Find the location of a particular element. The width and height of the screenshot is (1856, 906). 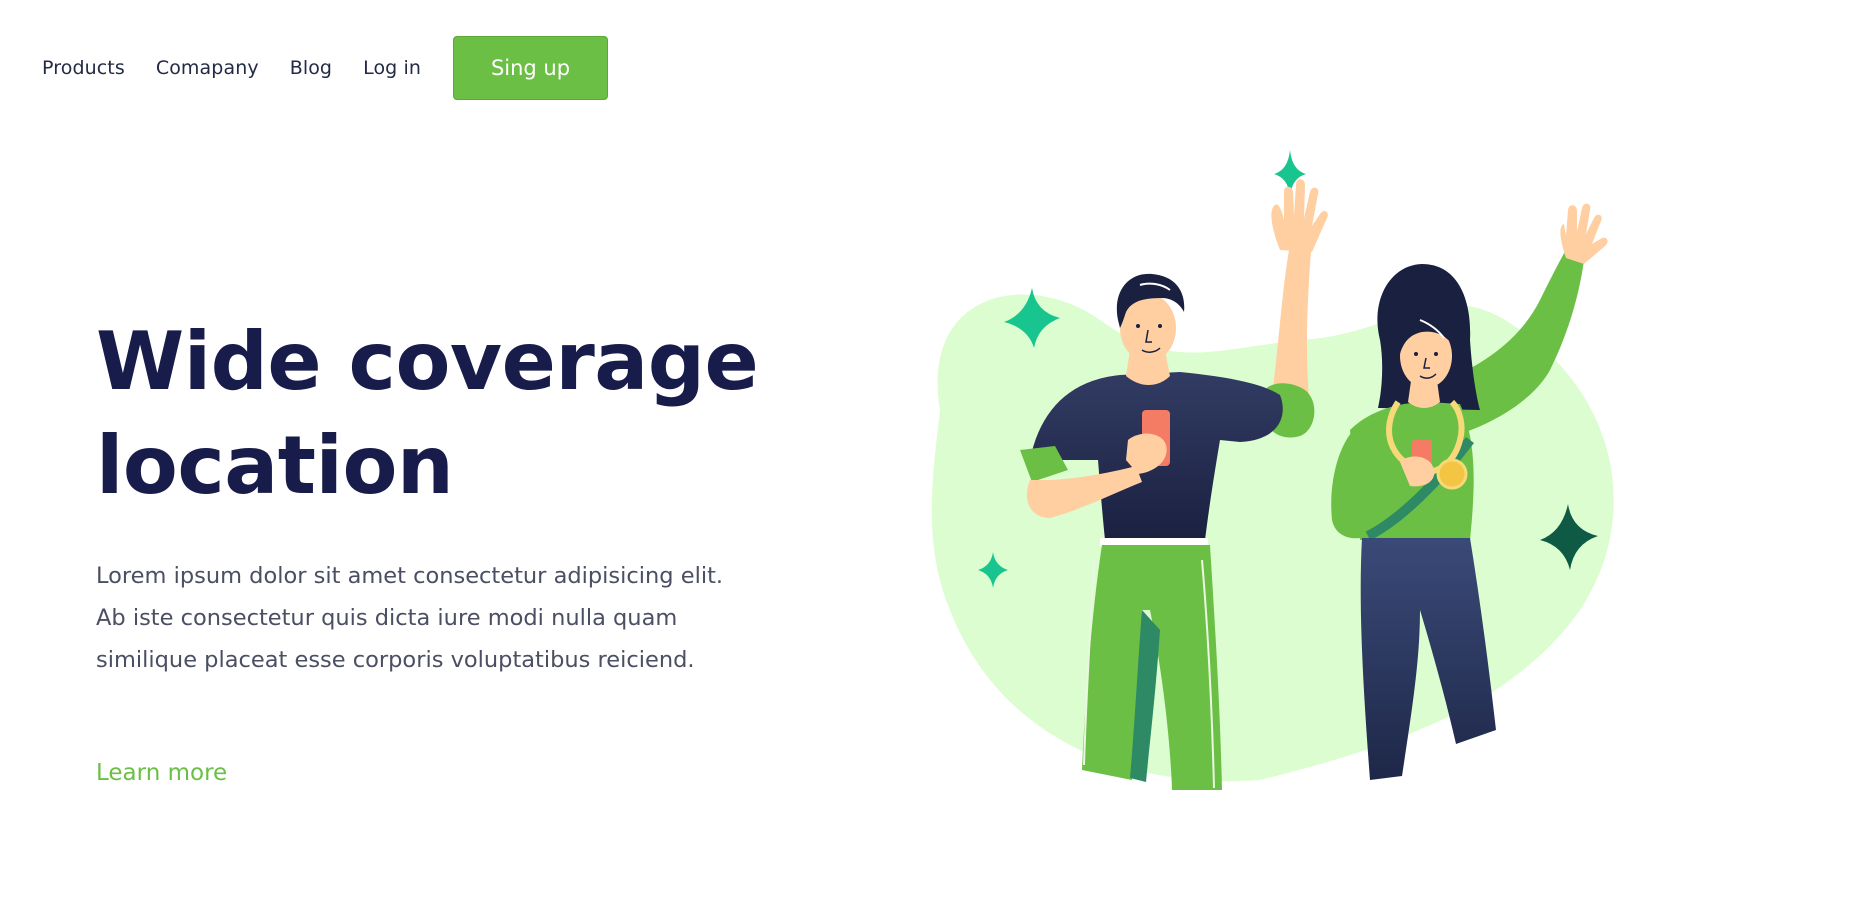

nav-link-products: Products is located at coordinates (83, 68).